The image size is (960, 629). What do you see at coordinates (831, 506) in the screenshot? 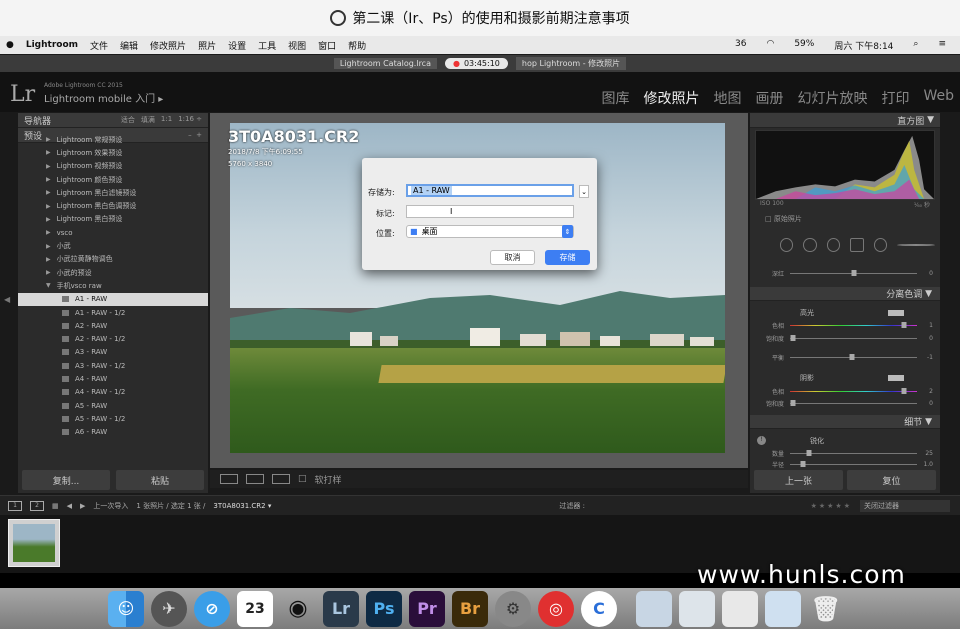
I see `rating-filter: ★★★★★` at bounding box center [831, 506].